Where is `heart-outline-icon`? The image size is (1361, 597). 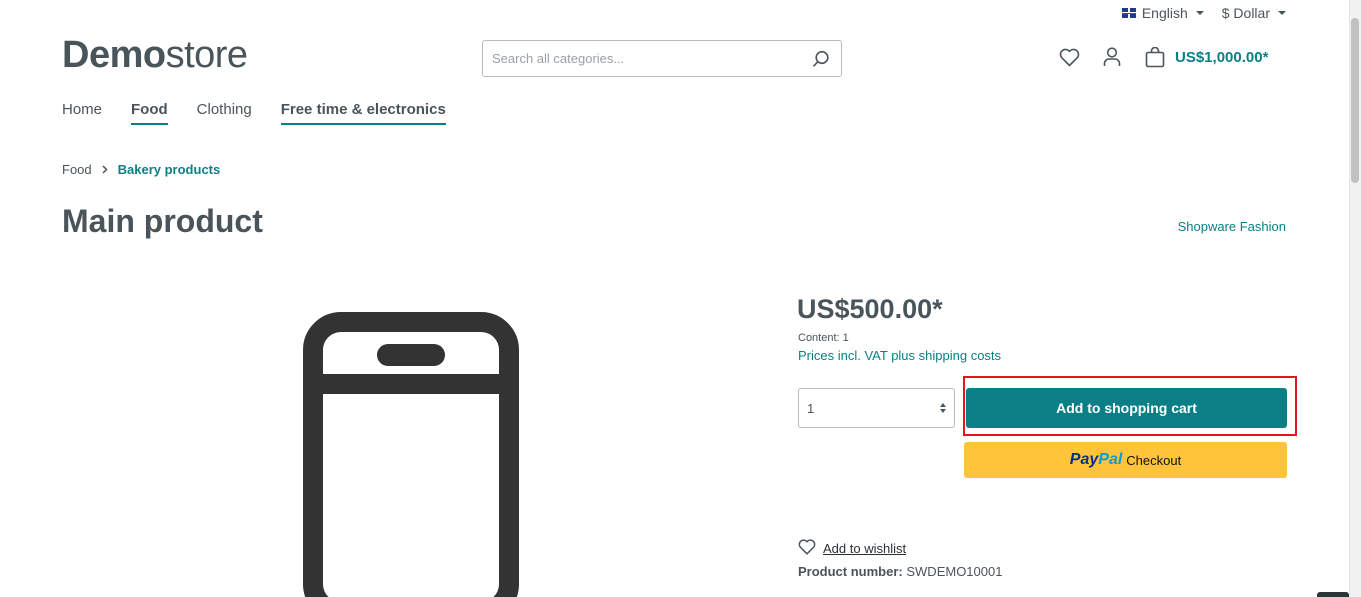 heart-outline-icon is located at coordinates (807, 548).